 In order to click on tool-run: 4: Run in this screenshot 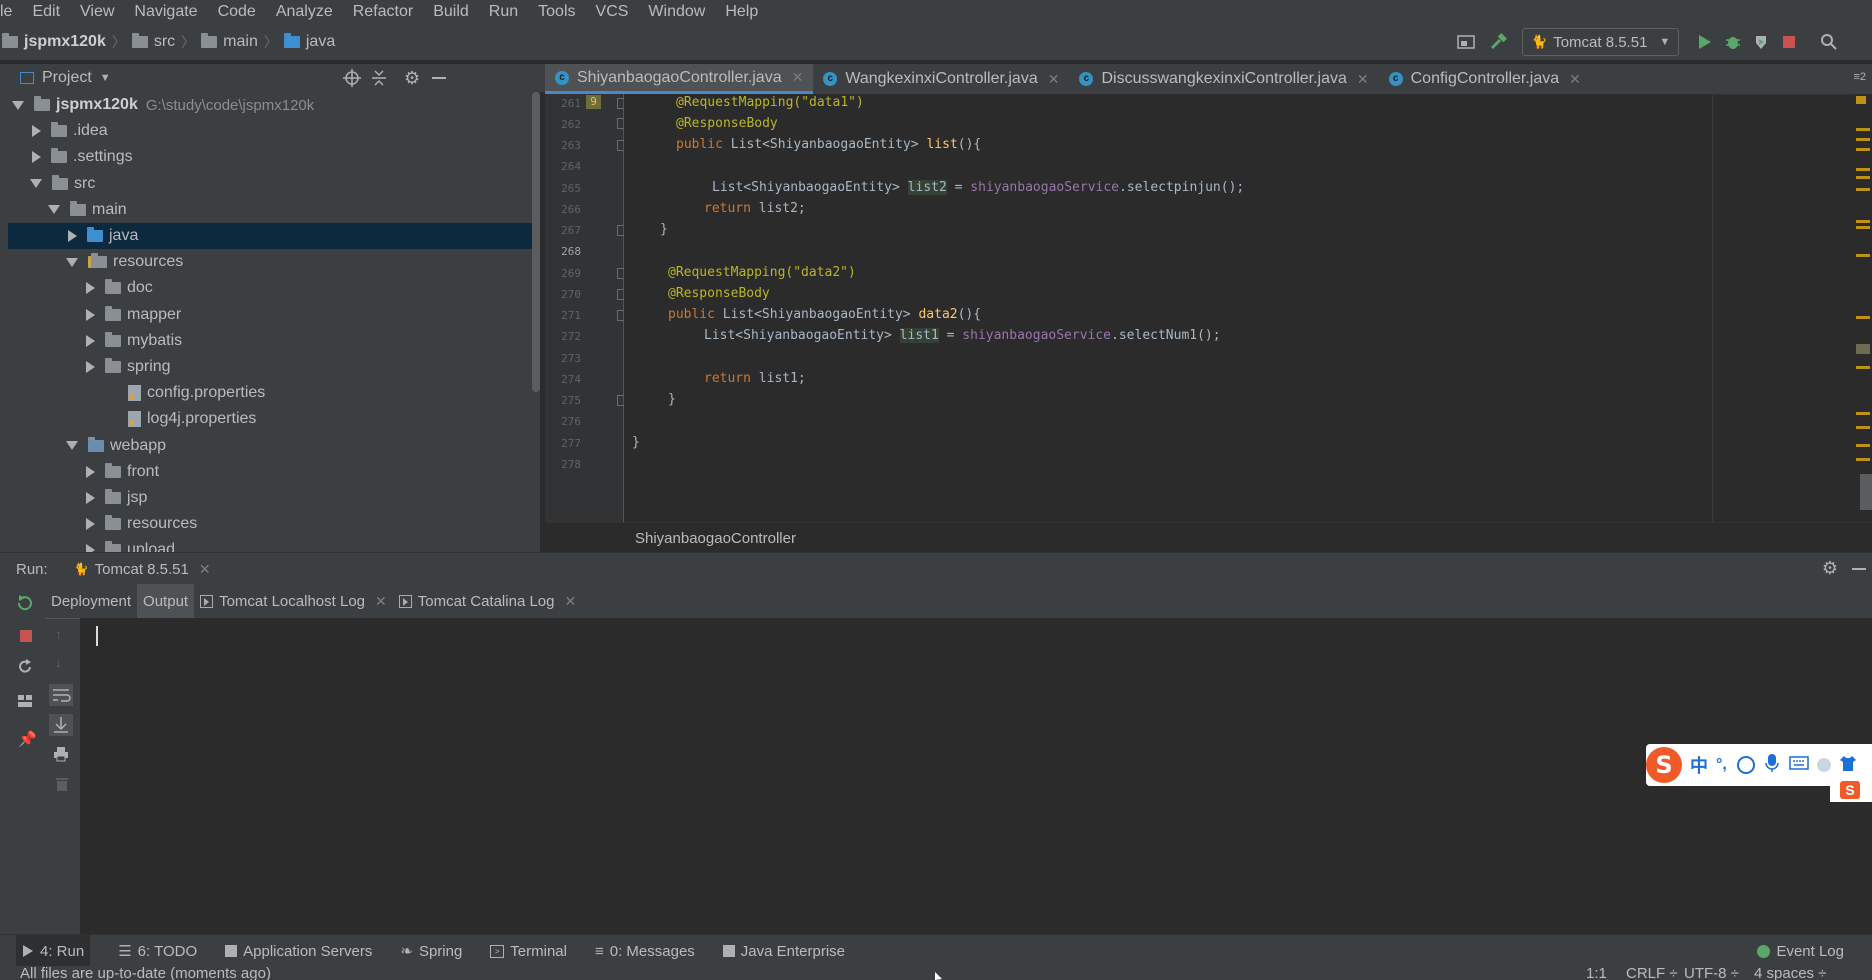, I will do `click(53, 951)`.